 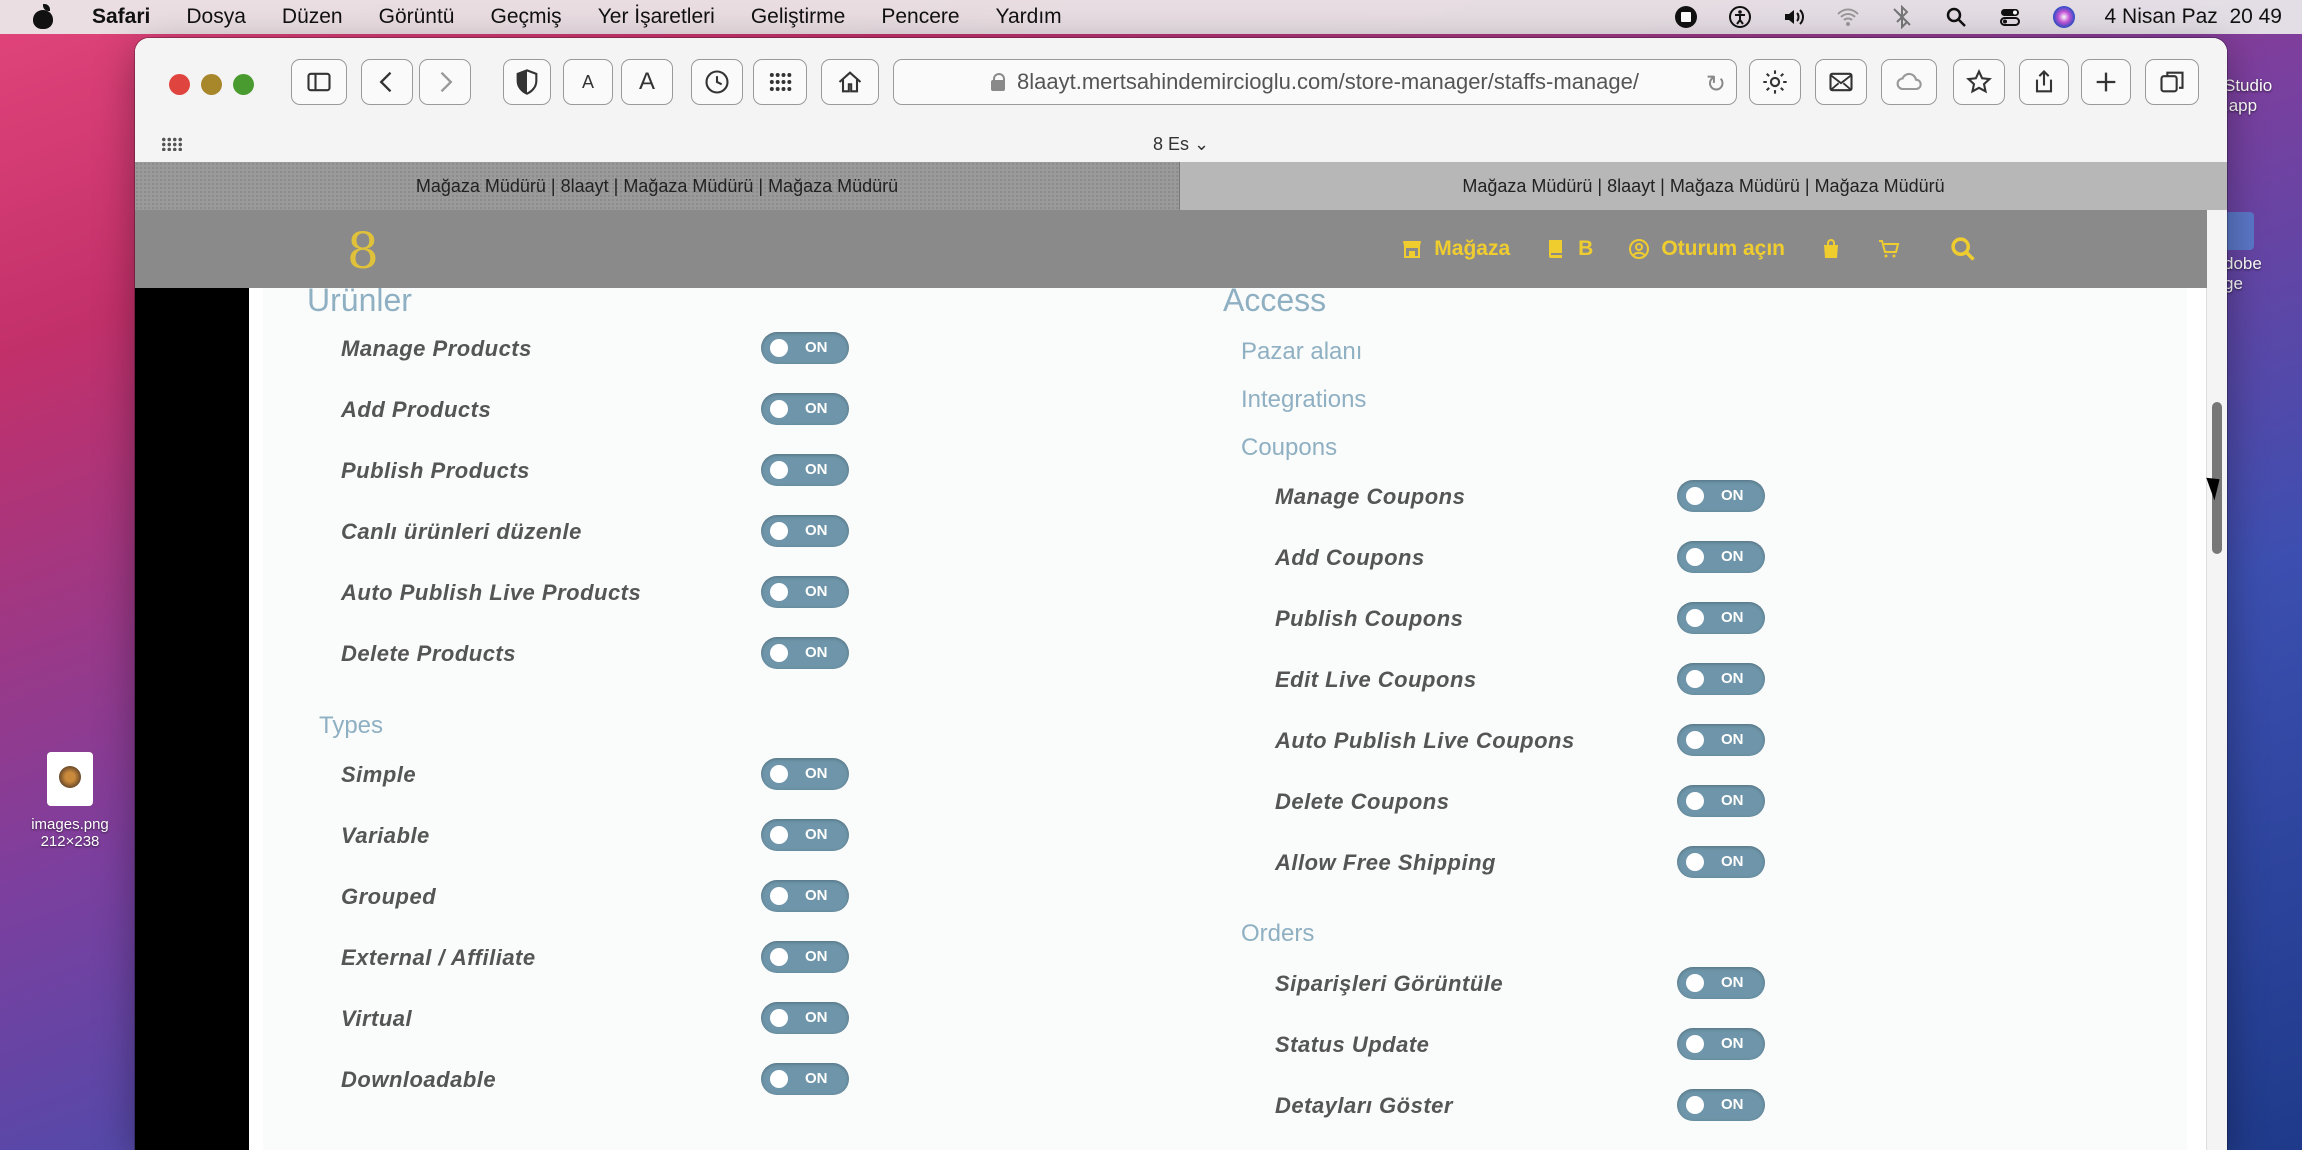 I want to click on desktop-app-studio-label: Studio, so click(x=2248, y=85).